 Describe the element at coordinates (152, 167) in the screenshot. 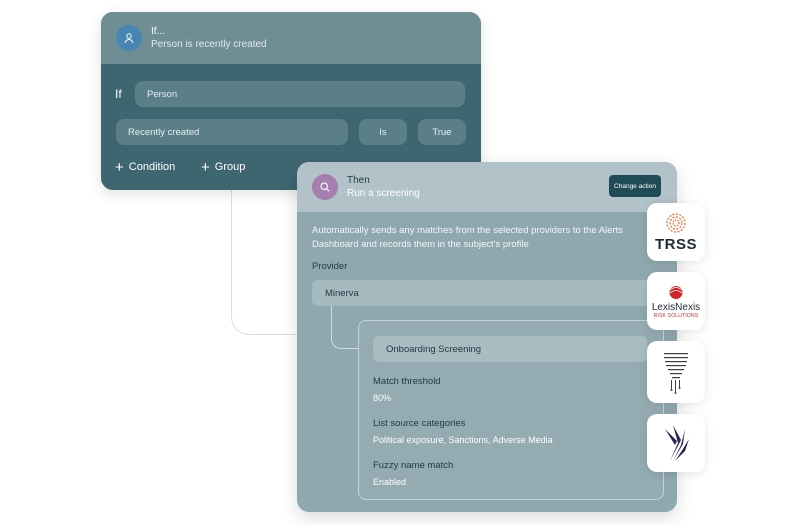

I see `add-condition-label: Condition` at that location.